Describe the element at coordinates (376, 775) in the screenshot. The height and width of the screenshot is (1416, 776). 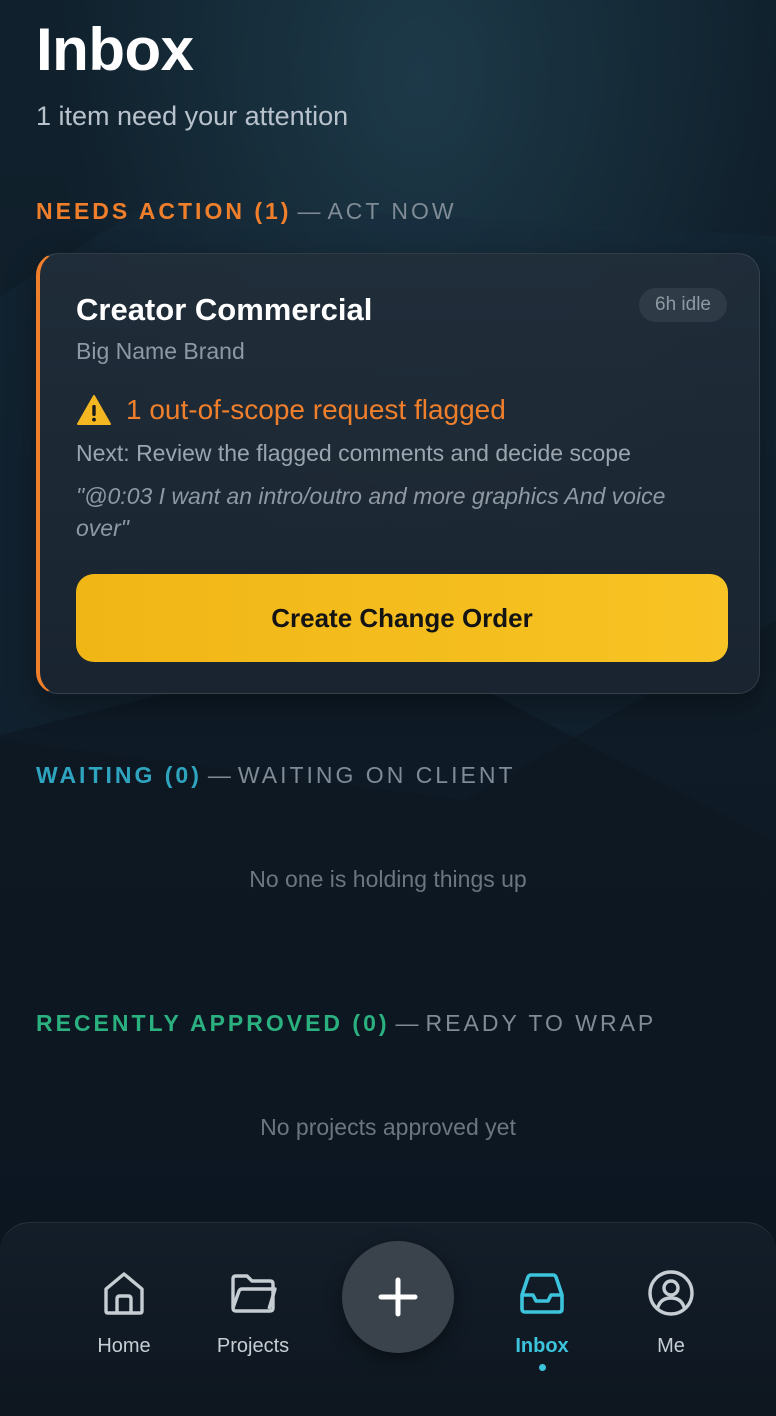
I see `section-waiting-hint: WAITING ON CLIENT` at that location.